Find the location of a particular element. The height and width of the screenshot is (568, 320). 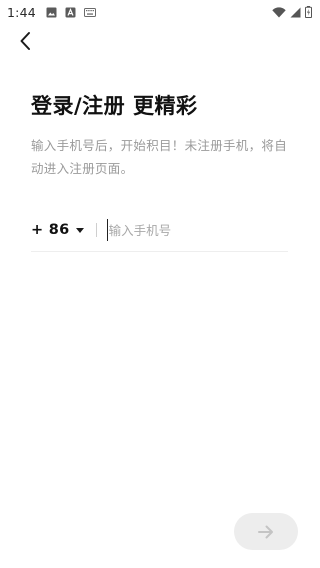

back-button is located at coordinates (25, 41).